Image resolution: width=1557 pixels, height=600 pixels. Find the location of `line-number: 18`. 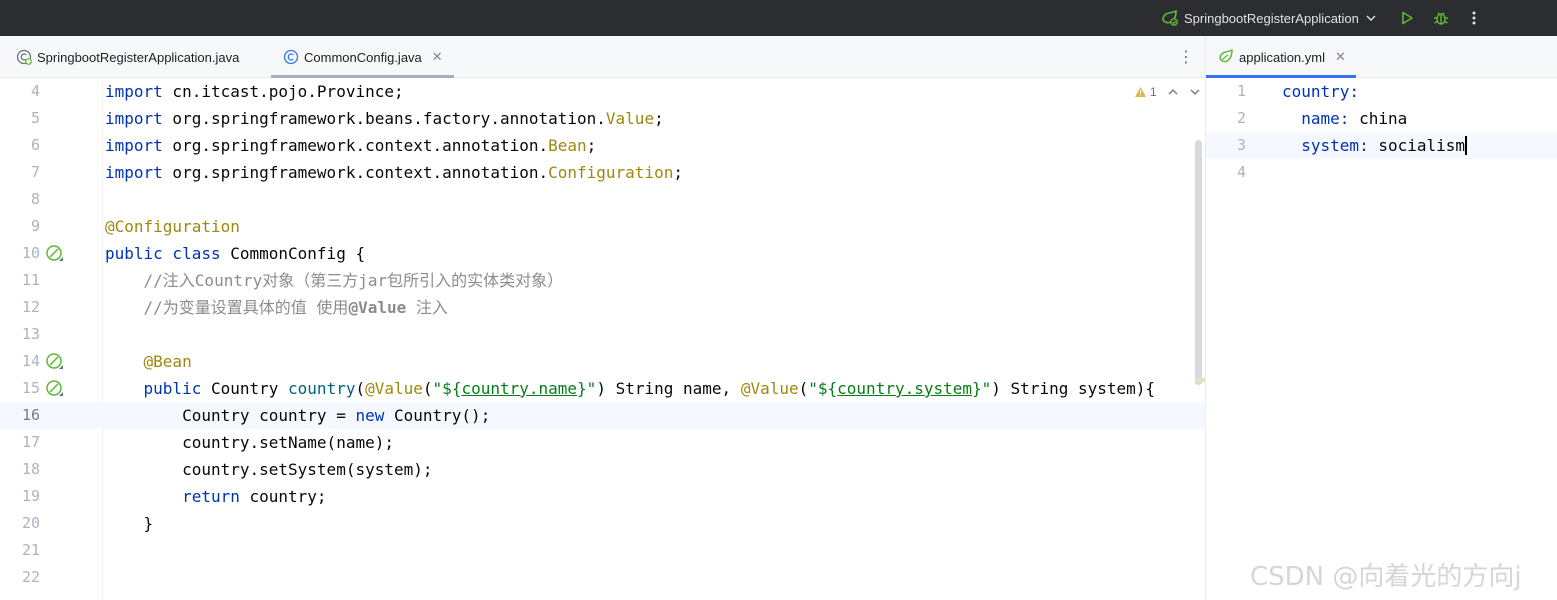

line-number: 18 is located at coordinates (30, 469).